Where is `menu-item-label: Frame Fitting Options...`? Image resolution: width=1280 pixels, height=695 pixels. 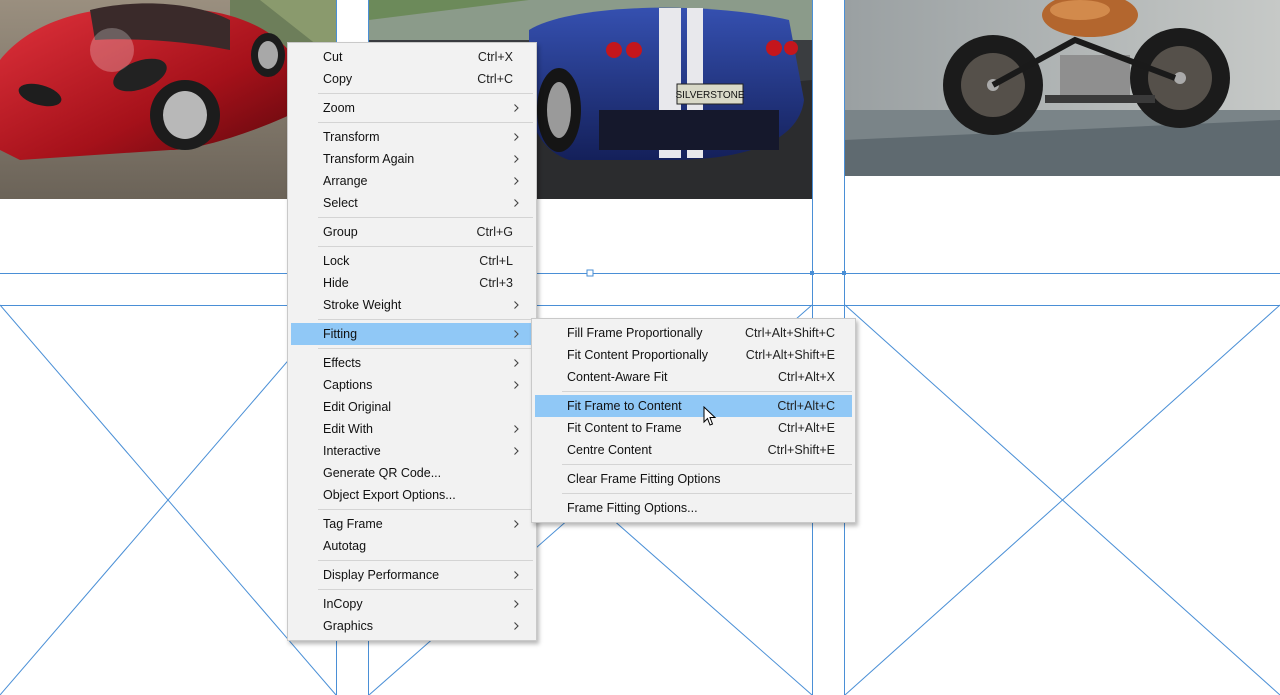 menu-item-label: Frame Fitting Options... is located at coordinates (632, 508).